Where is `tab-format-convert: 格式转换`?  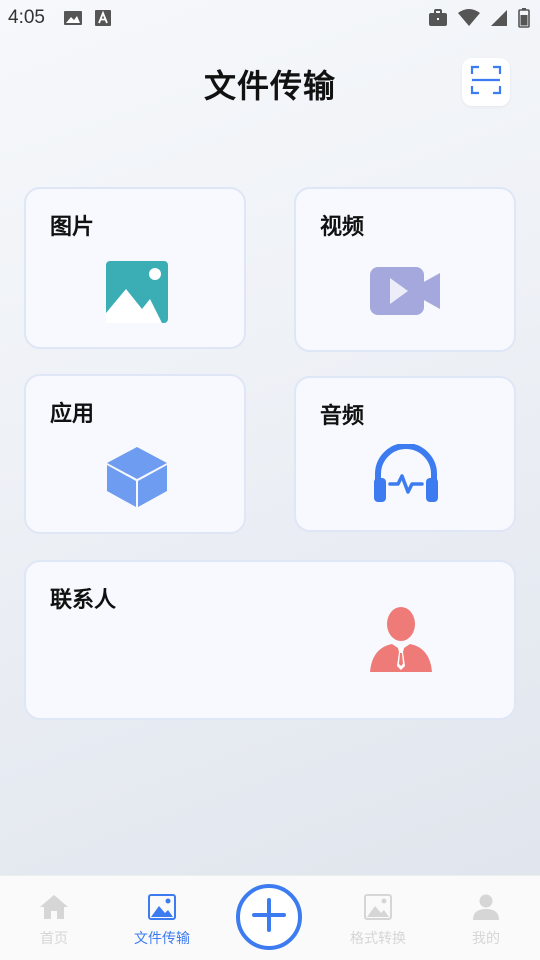 tab-format-convert: 格式转换 is located at coordinates (378, 921).